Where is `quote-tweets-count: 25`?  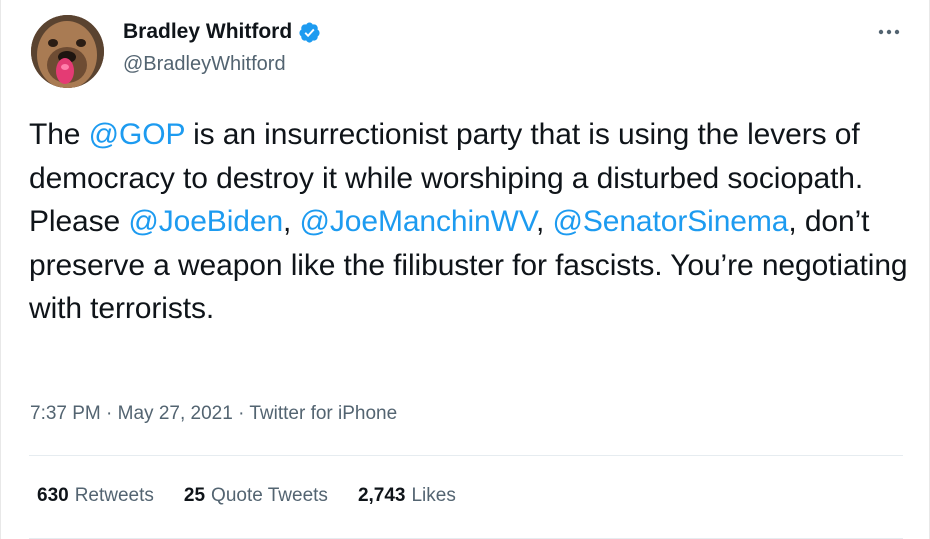
quote-tweets-count: 25 is located at coordinates (194, 495).